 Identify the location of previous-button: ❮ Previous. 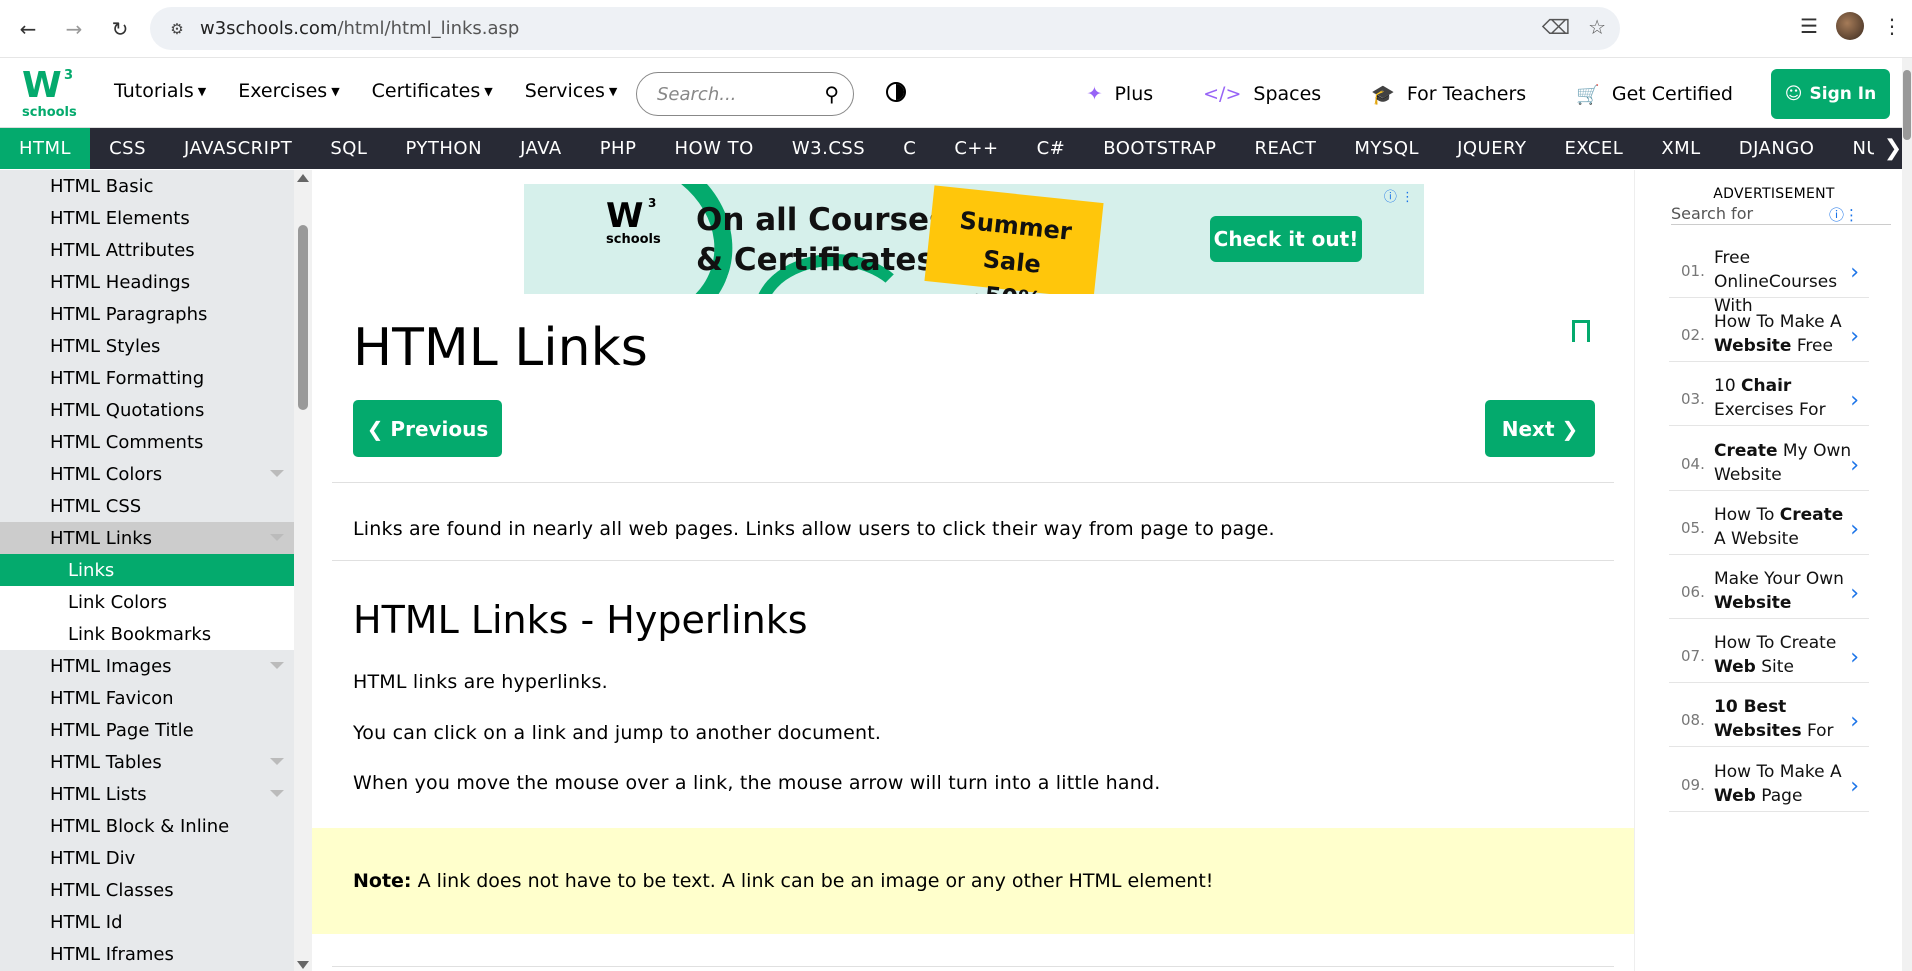
(427, 428).